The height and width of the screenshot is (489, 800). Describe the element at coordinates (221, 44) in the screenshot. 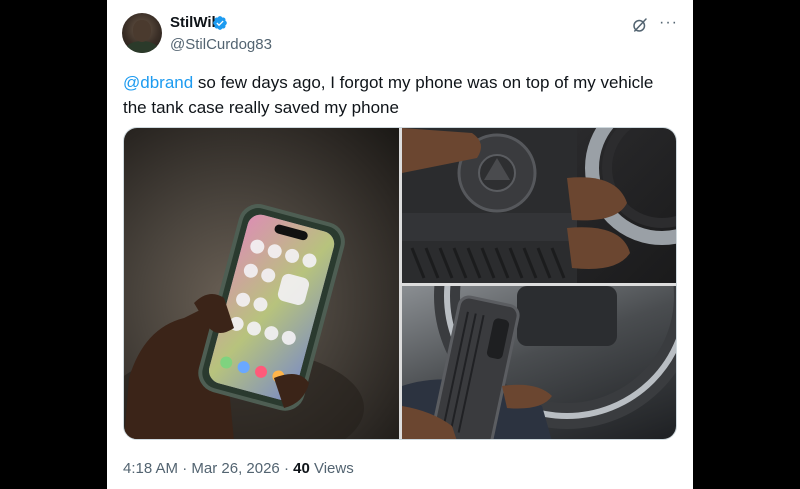

I see `author-handle: @StilCurdog83` at that location.